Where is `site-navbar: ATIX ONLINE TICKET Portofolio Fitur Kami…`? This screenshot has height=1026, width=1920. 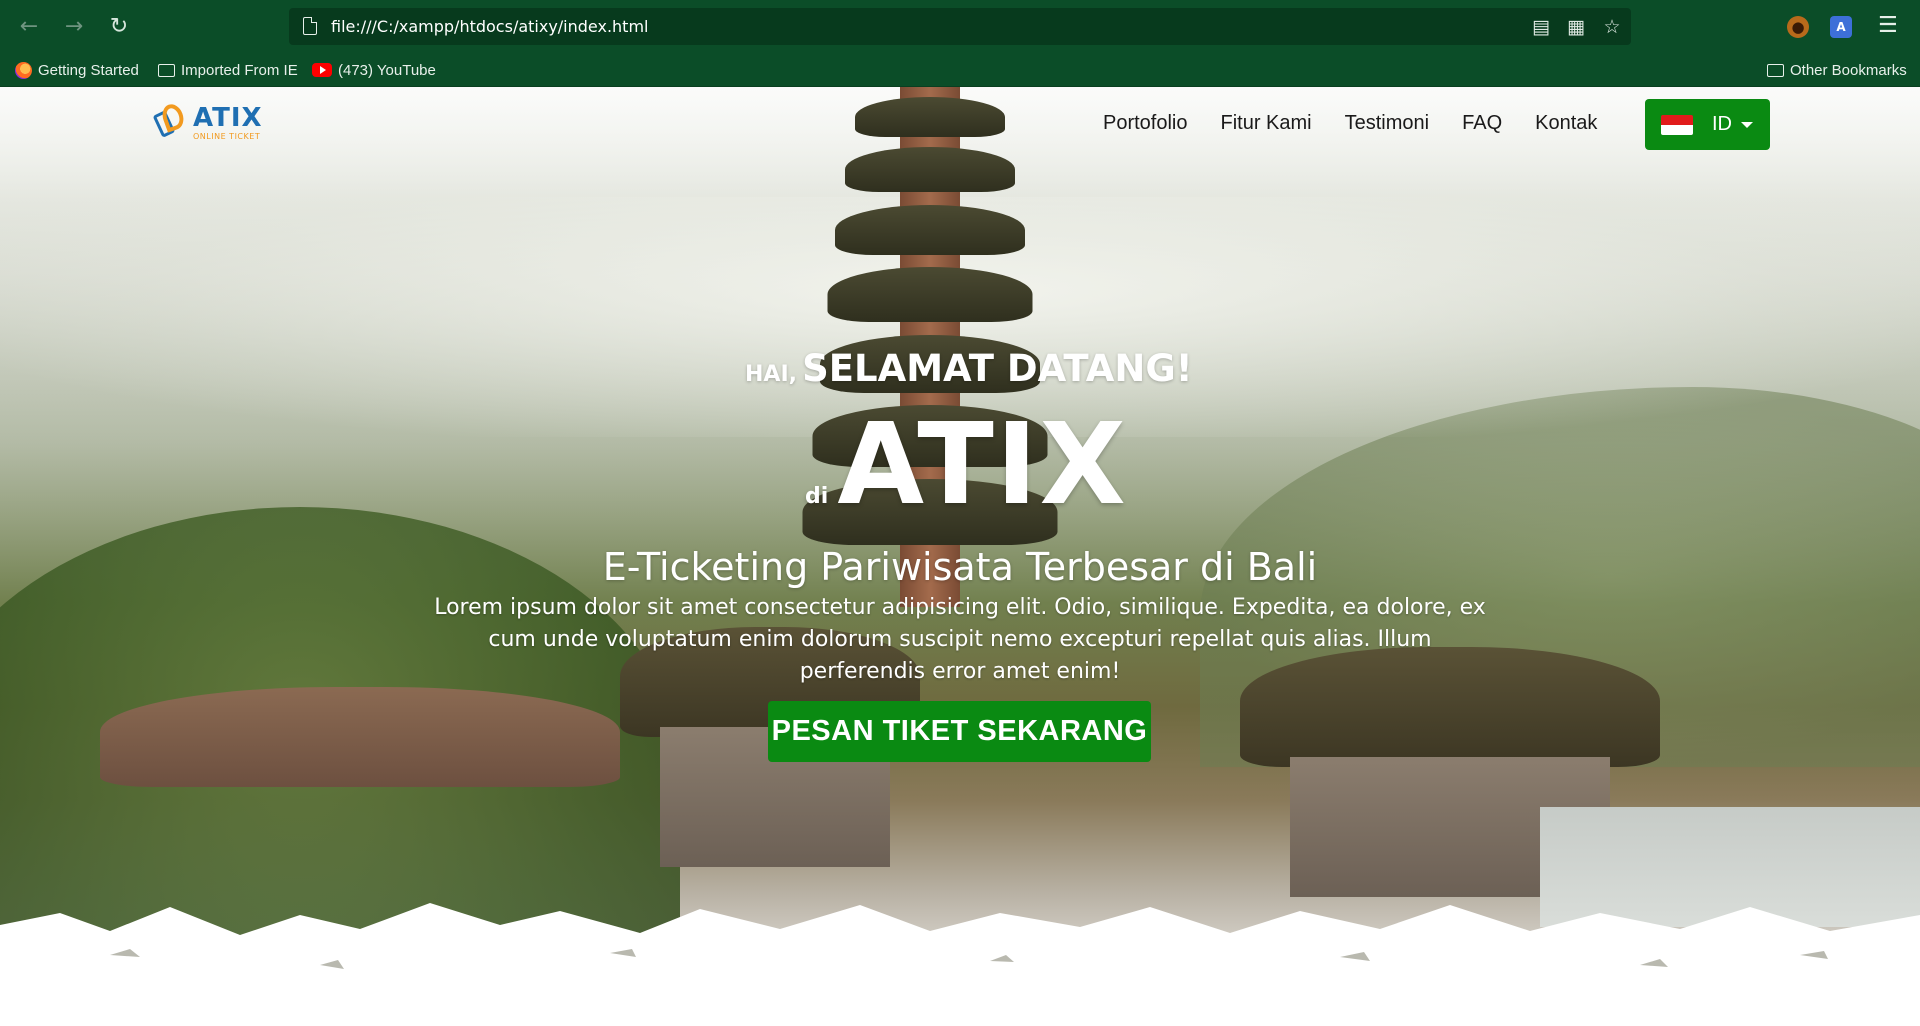
site-navbar: ATIX ONLINE TICKET Portofolio Fitur Kami… is located at coordinates (960, 122).